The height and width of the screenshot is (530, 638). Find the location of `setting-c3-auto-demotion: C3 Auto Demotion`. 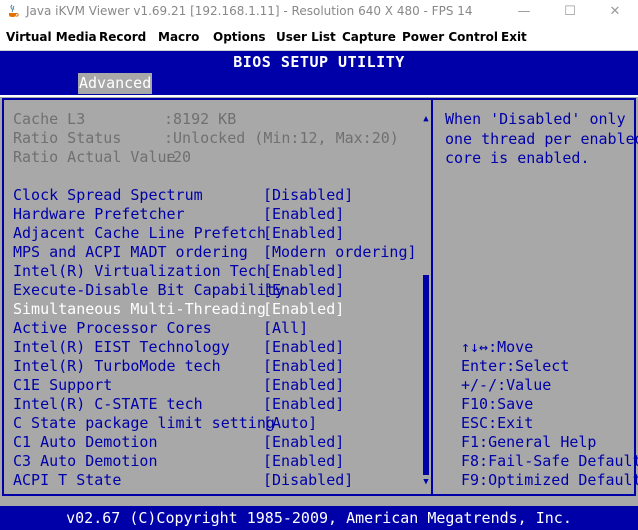

setting-c3-auto-demotion: C3 Auto Demotion is located at coordinates (85, 461).